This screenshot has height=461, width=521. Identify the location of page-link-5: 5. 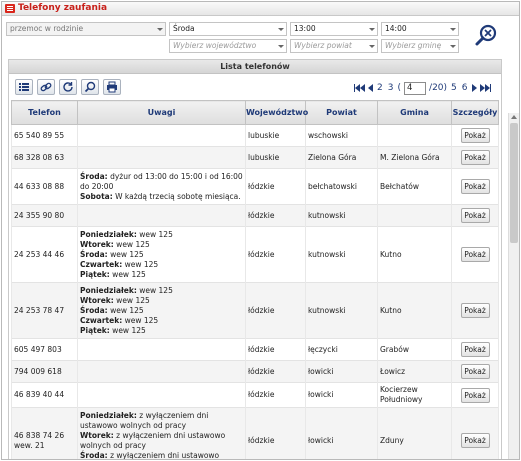
(454, 88).